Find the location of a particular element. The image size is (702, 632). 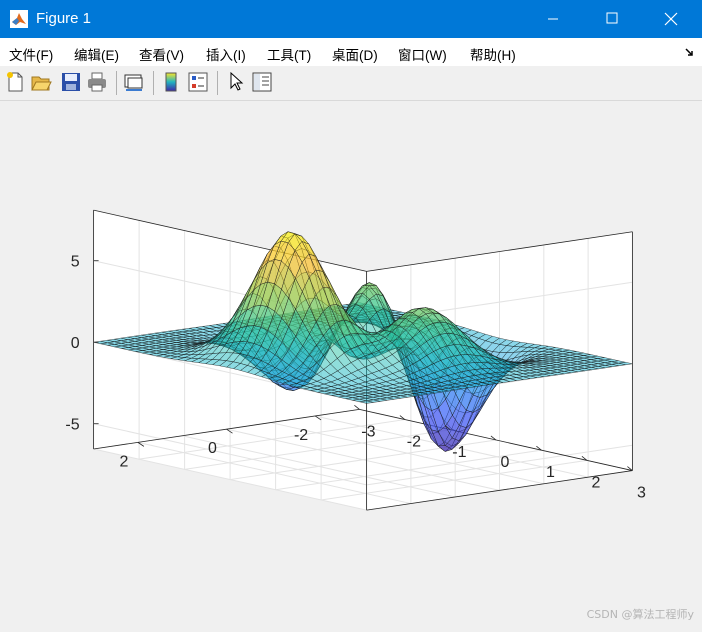

z-tick-label: -5 is located at coordinates (72, 425).